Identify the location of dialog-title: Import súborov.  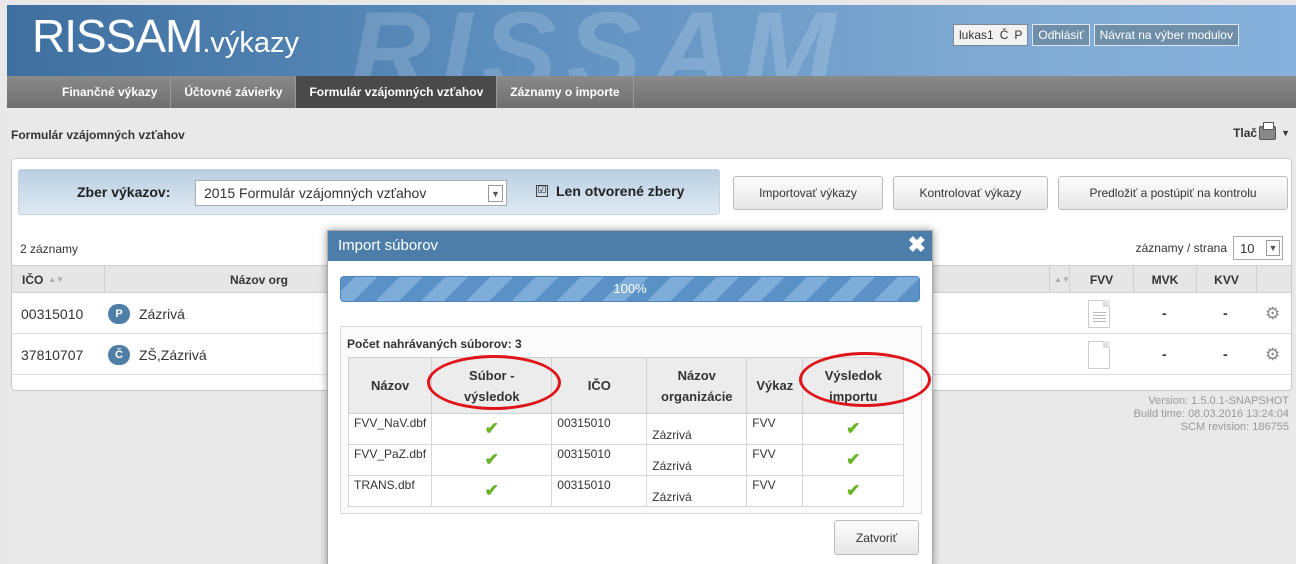
(388, 245).